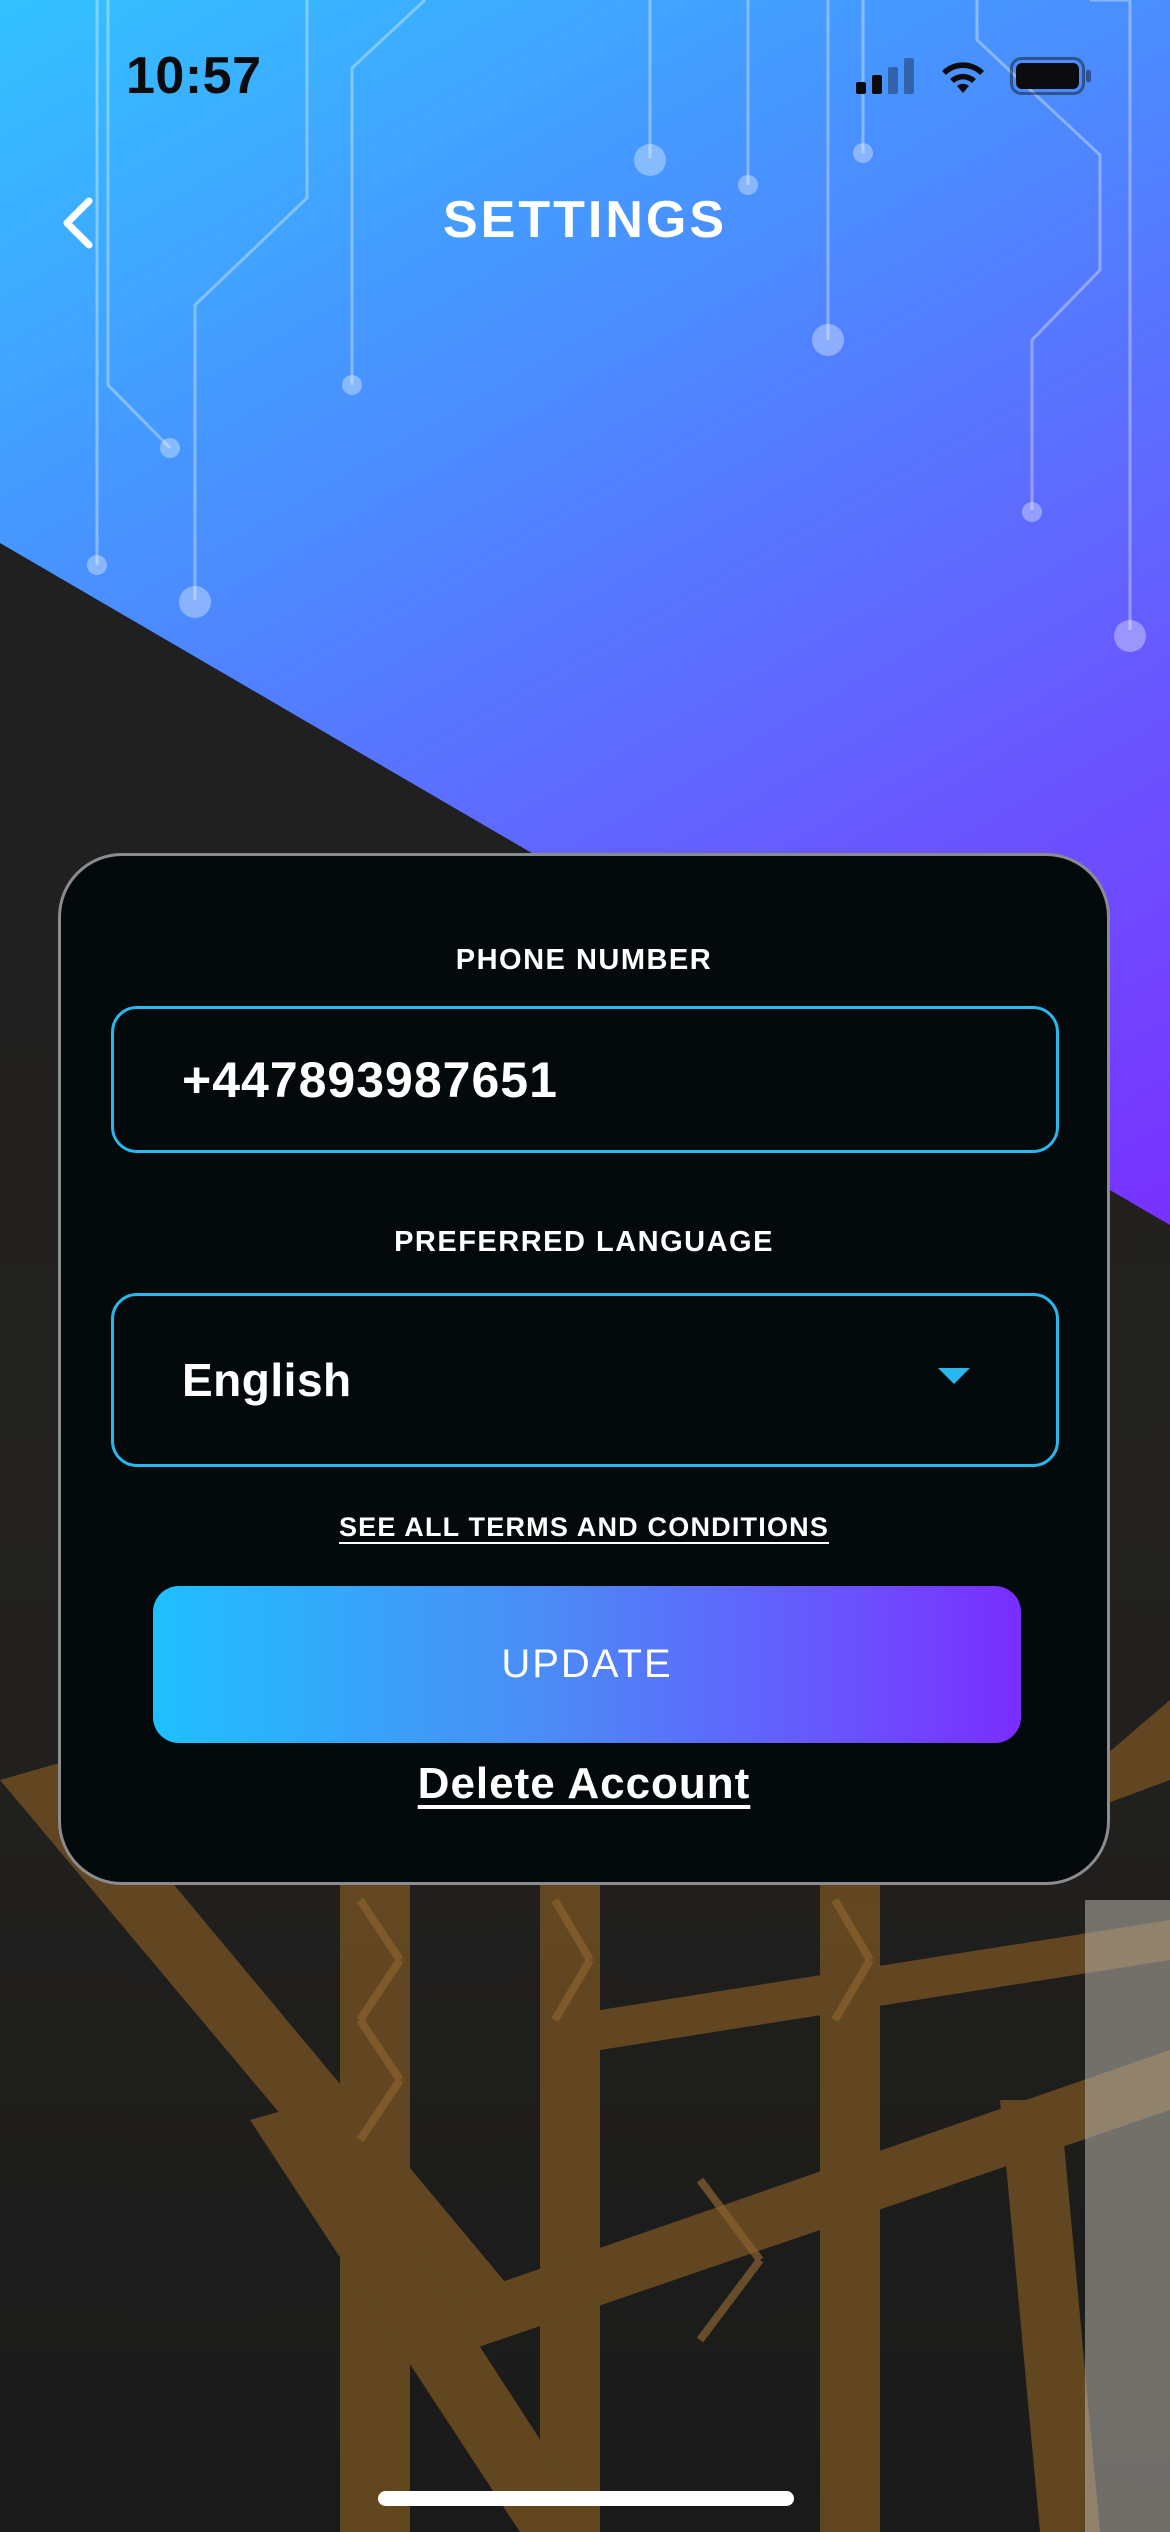  What do you see at coordinates (584, 1527) in the screenshot?
I see `terms-and-conditions-link: SEE ALL TERMS AND CONDITIONS` at bounding box center [584, 1527].